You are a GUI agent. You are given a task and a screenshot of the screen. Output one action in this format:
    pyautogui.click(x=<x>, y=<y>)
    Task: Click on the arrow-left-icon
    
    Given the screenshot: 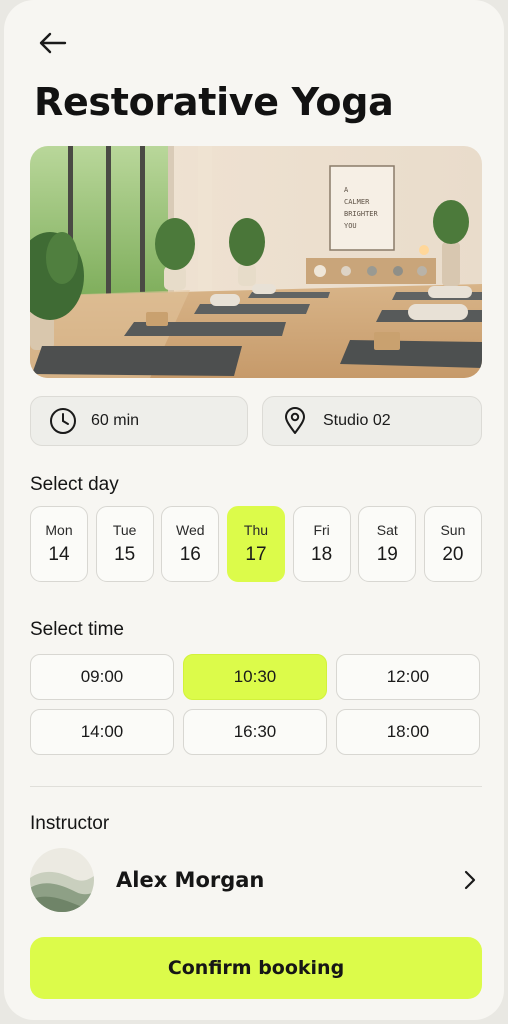 What is the action you would take?
    pyautogui.click(x=53, y=43)
    